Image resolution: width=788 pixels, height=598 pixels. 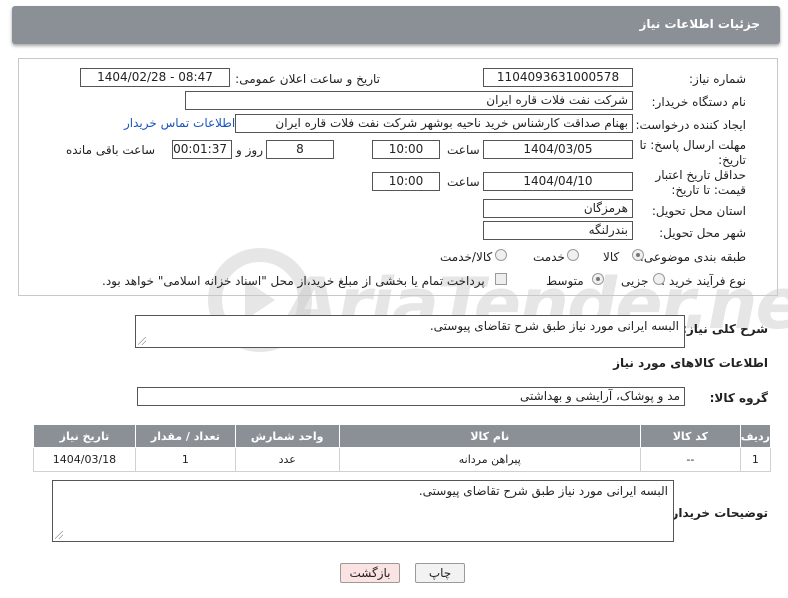 What do you see at coordinates (489, 459) in the screenshot?
I see `cell-name: پیراهن مردانه` at bounding box center [489, 459].